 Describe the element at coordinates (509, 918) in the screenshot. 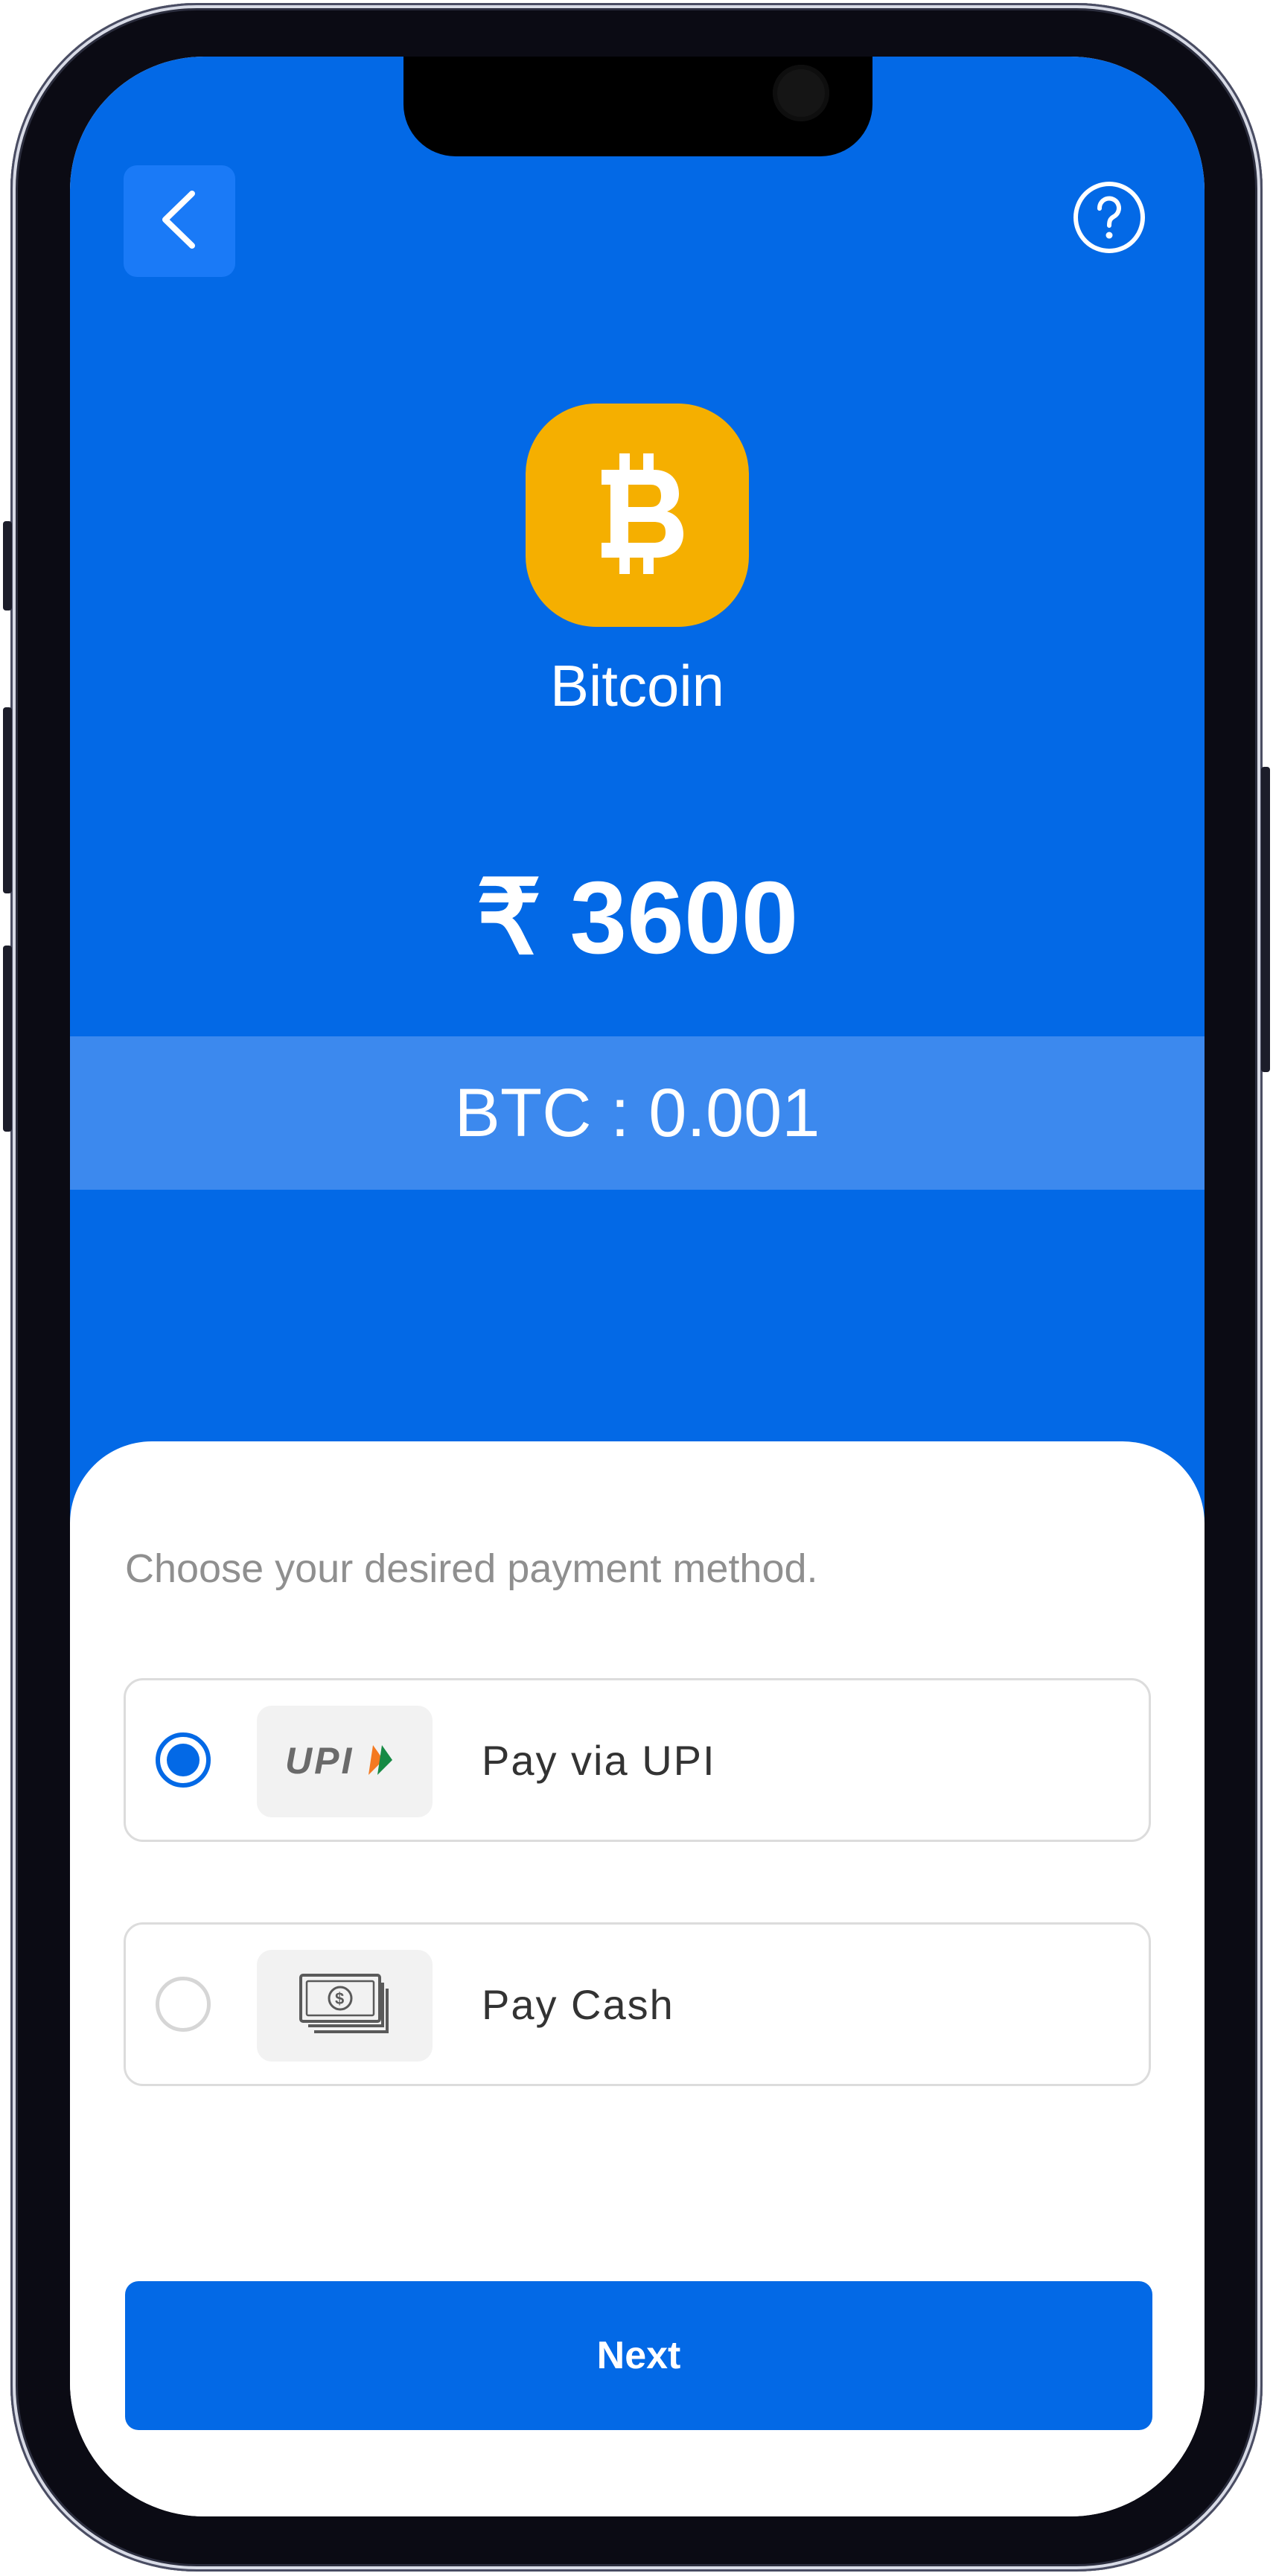

I see `currency-symbol: ₹` at that location.